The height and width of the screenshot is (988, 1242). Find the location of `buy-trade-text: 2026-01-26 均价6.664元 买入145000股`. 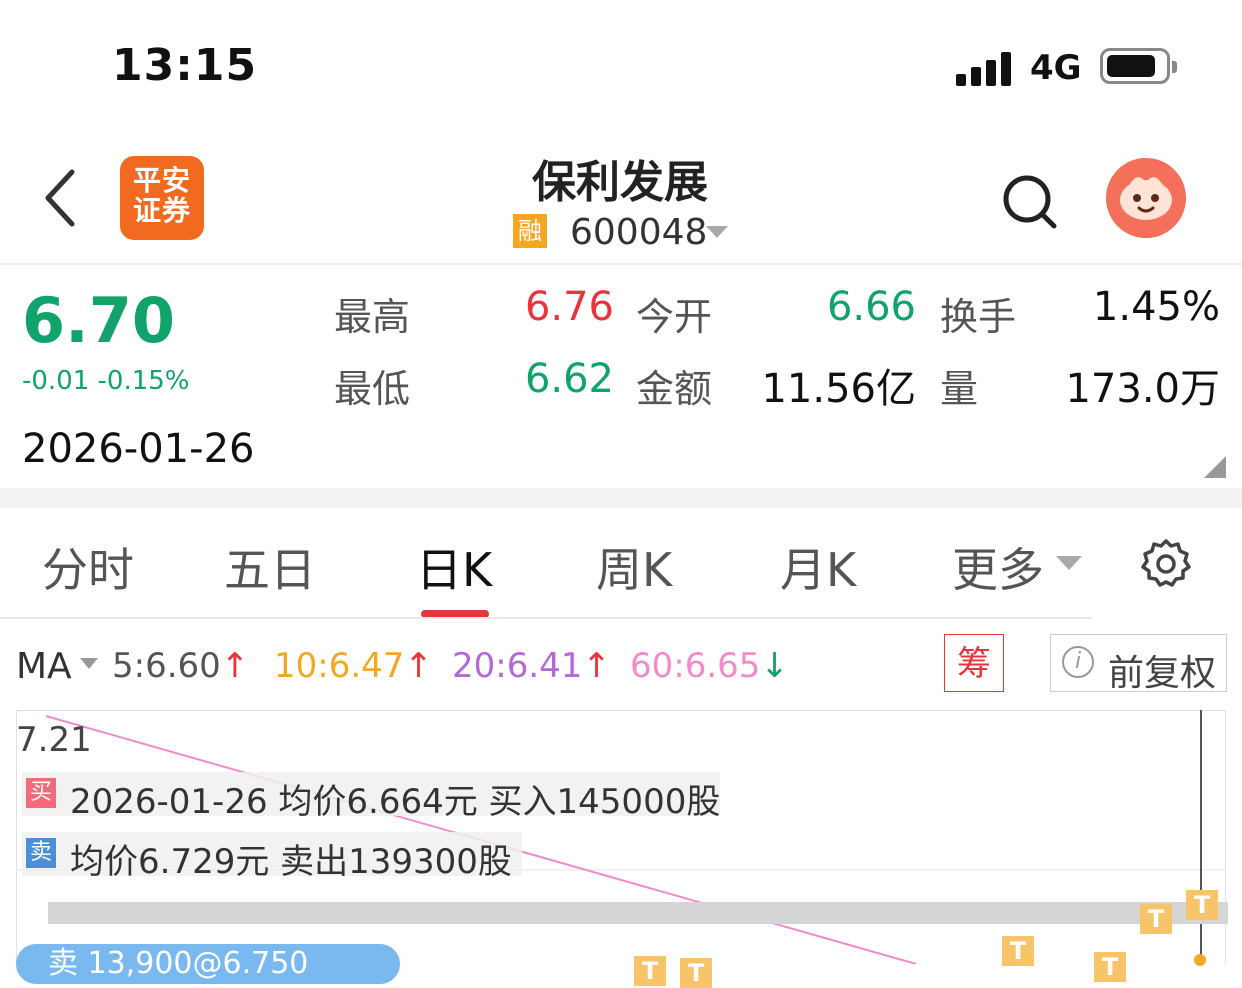

buy-trade-text: 2026-01-26 均价6.664元 买入145000股 is located at coordinates (395, 802).